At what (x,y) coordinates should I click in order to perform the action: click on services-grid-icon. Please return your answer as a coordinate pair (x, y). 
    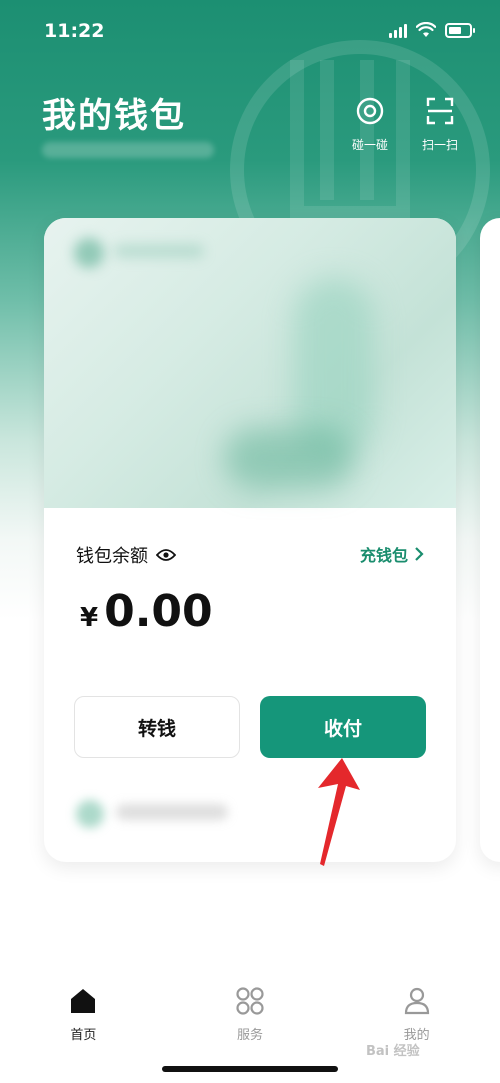
    Looking at the image, I should click on (250, 1001).